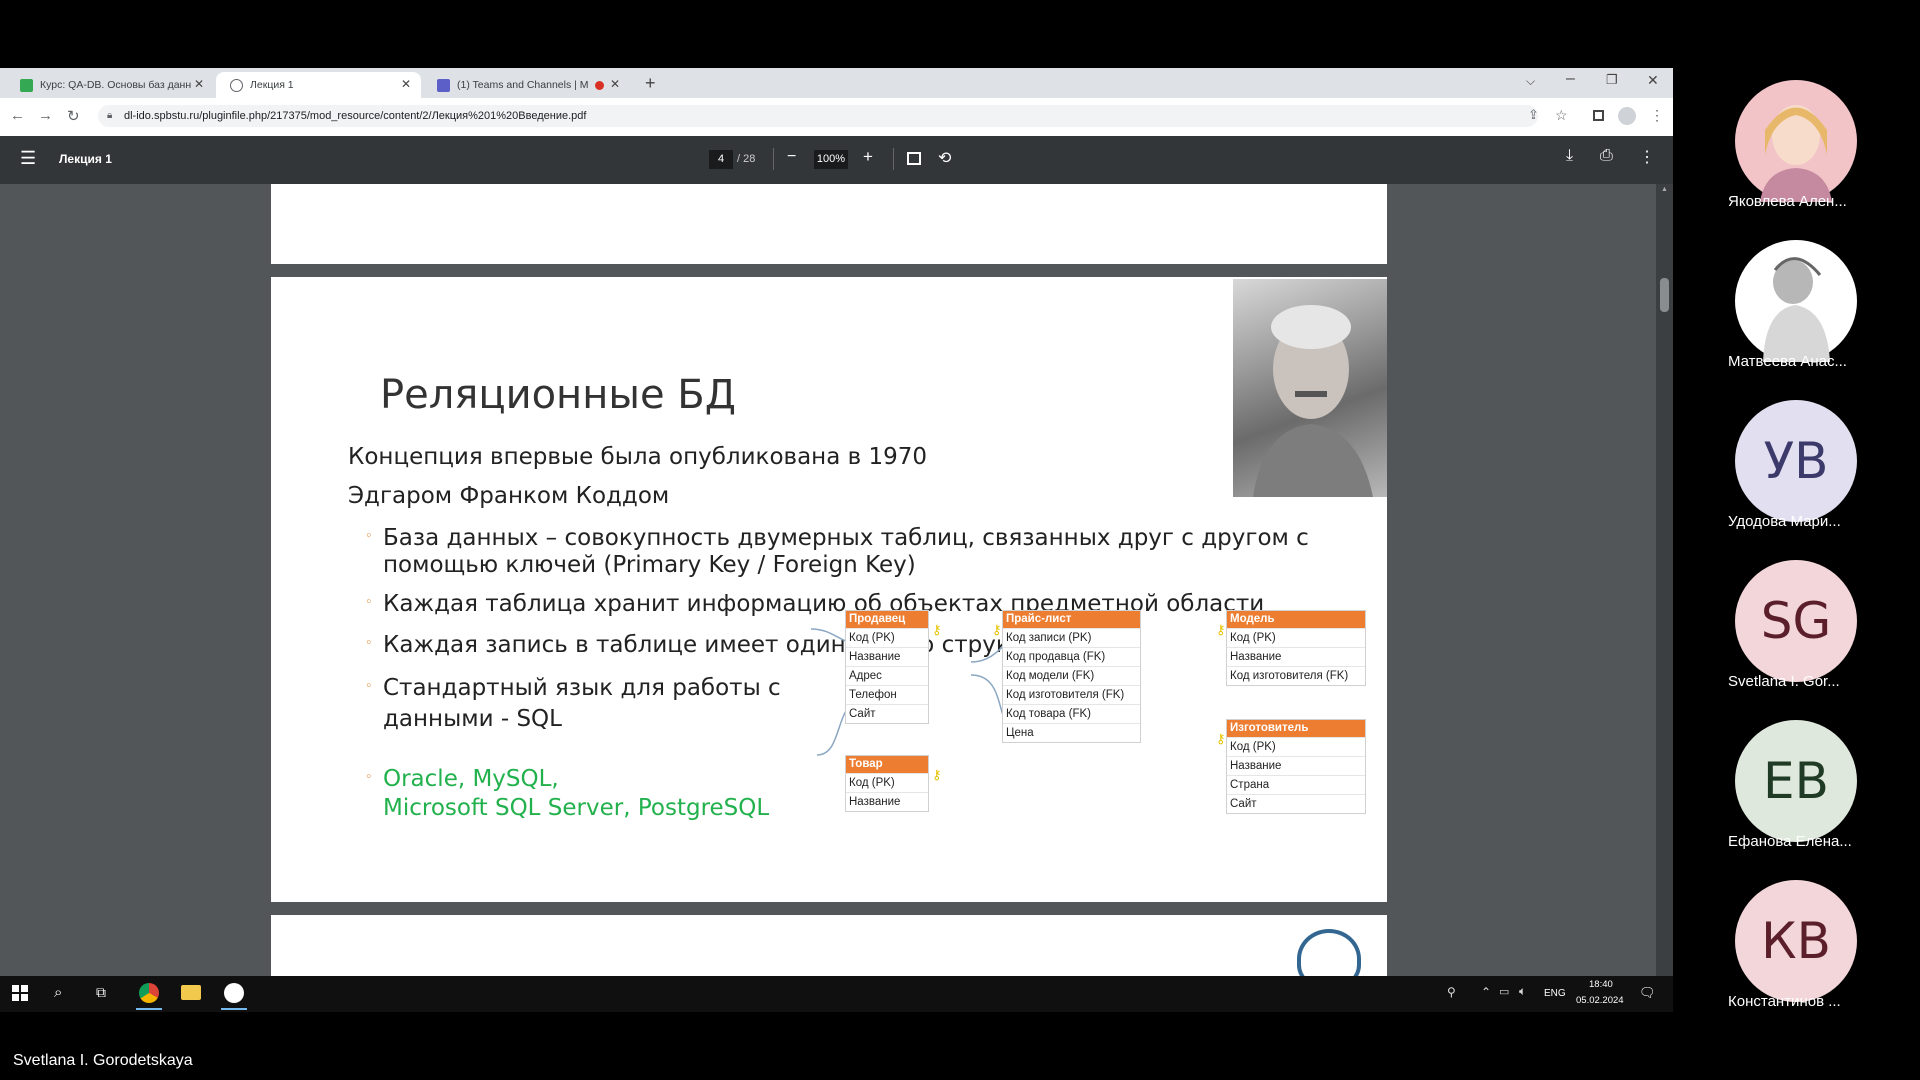 This screenshot has height=1080, width=1920. I want to click on er-table-row: Код модели (FK), so click(1071, 675).